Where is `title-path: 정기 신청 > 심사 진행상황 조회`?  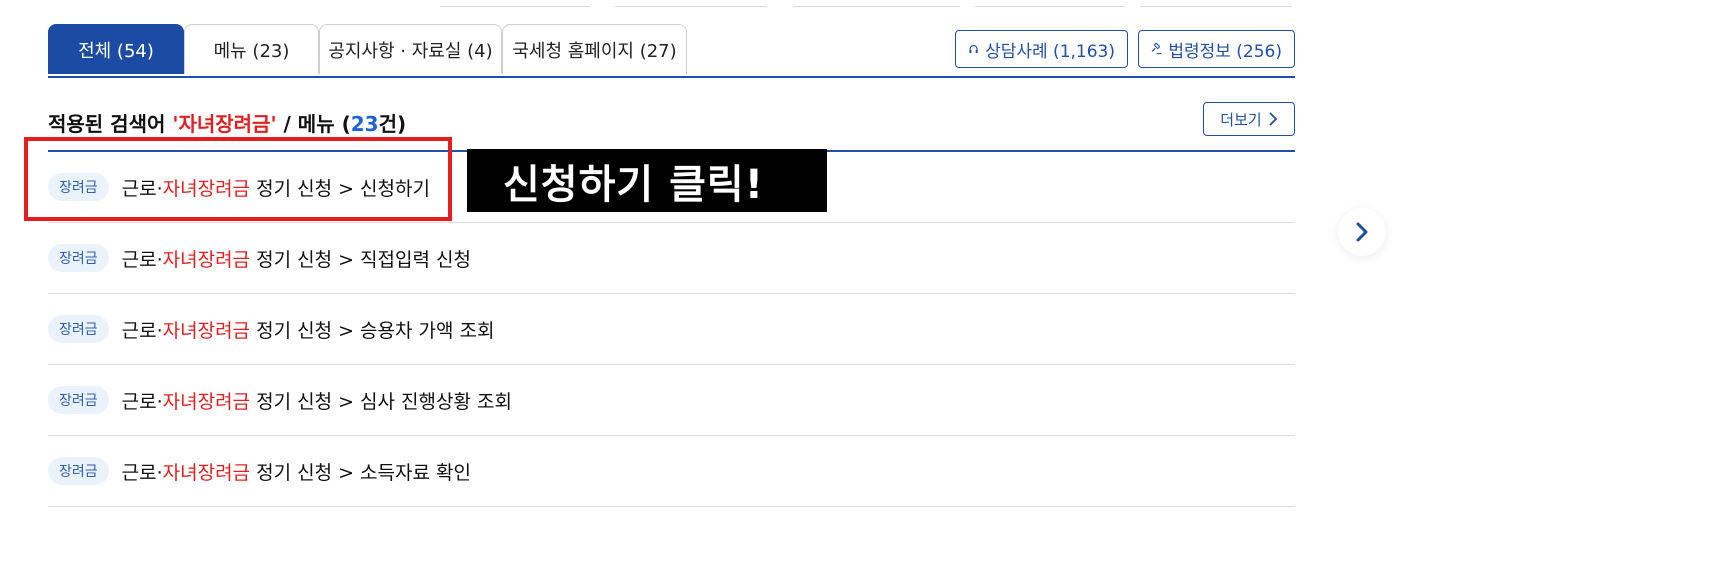 title-path: 정기 신청 > 심사 진행상황 조회 is located at coordinates (381, 401).